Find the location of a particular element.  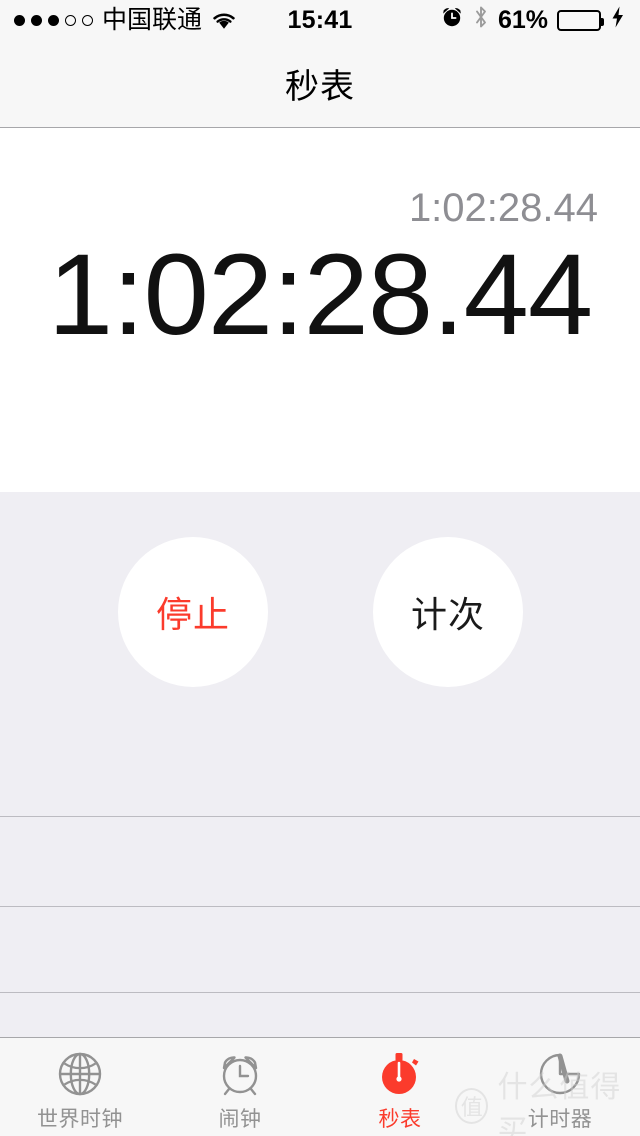

signal-strength-dots is located at coordinates (53, 20).